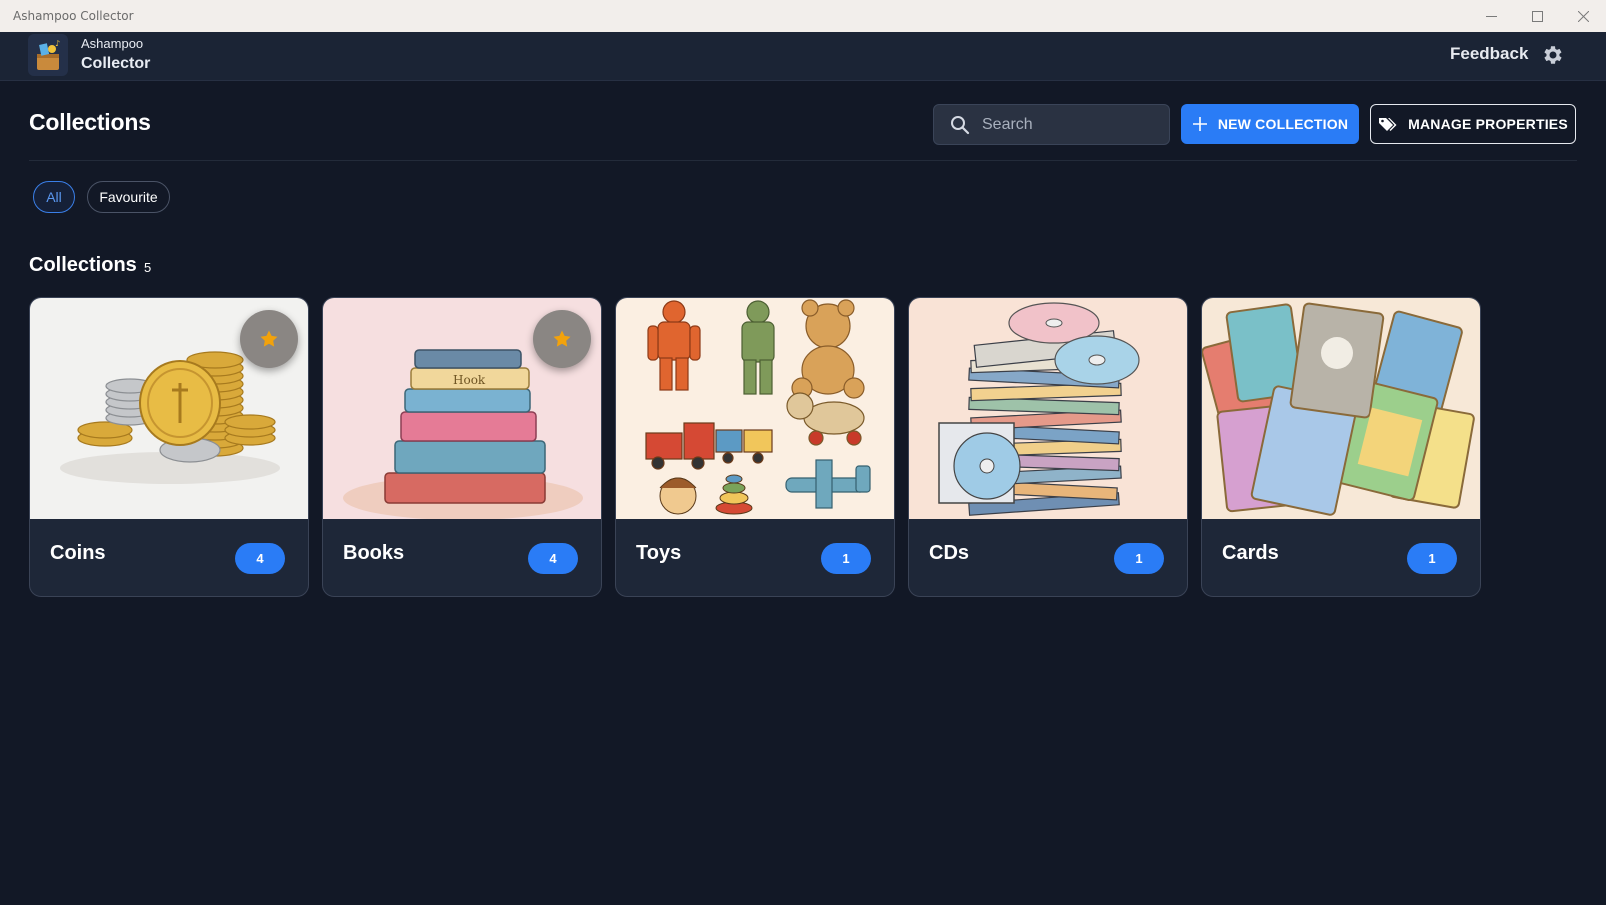 The width and height of the screenshot is (1606, 905). Describe the element at coordinates (1283, 124) in the screenshot. I see `new-collection-label: NEW COLLECTION` at that location.